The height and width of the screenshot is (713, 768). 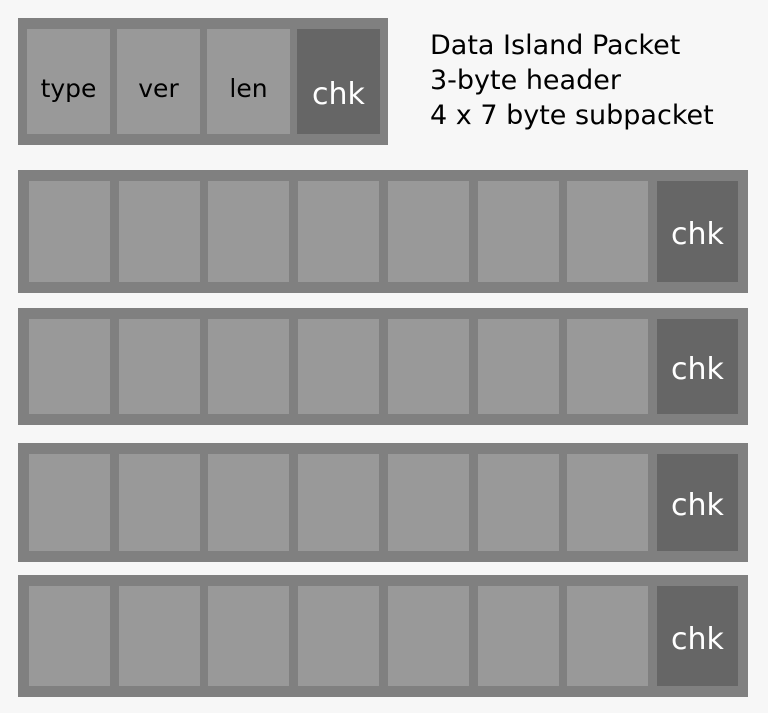 I want to click on subpacket-3-byte-5-cell, so click(x=428, y=502).